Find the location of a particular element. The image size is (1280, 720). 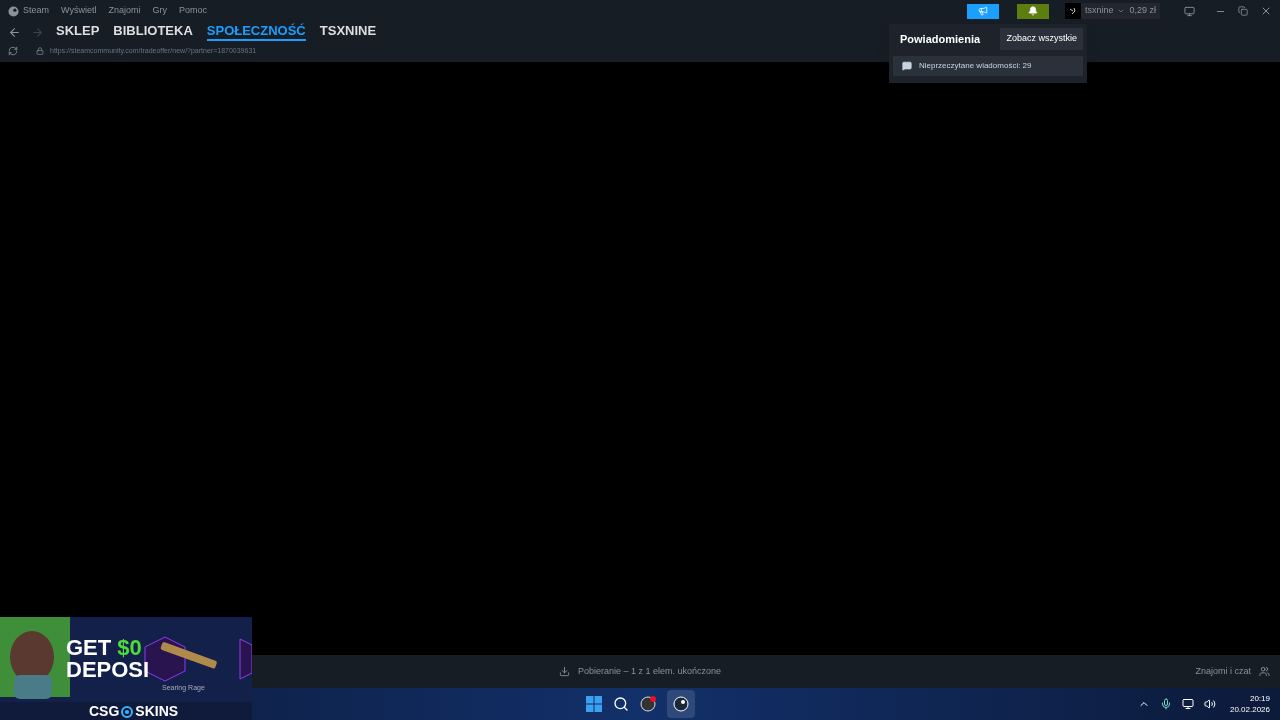

announcements-button is located at coordinates (982, 11).